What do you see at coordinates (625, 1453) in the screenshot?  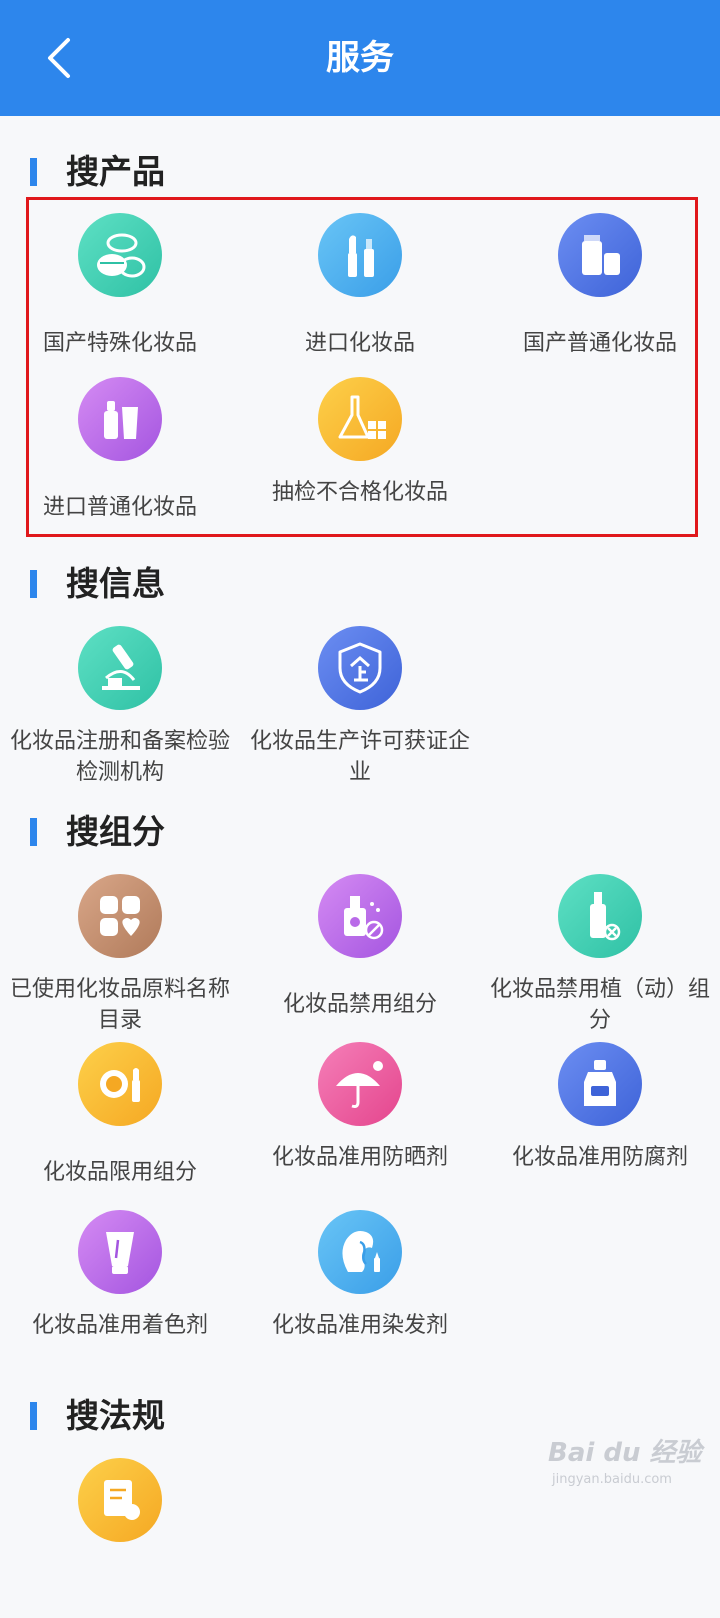 I see `watermark-text: Bai du 经验` at bounding box center [625, 1453].